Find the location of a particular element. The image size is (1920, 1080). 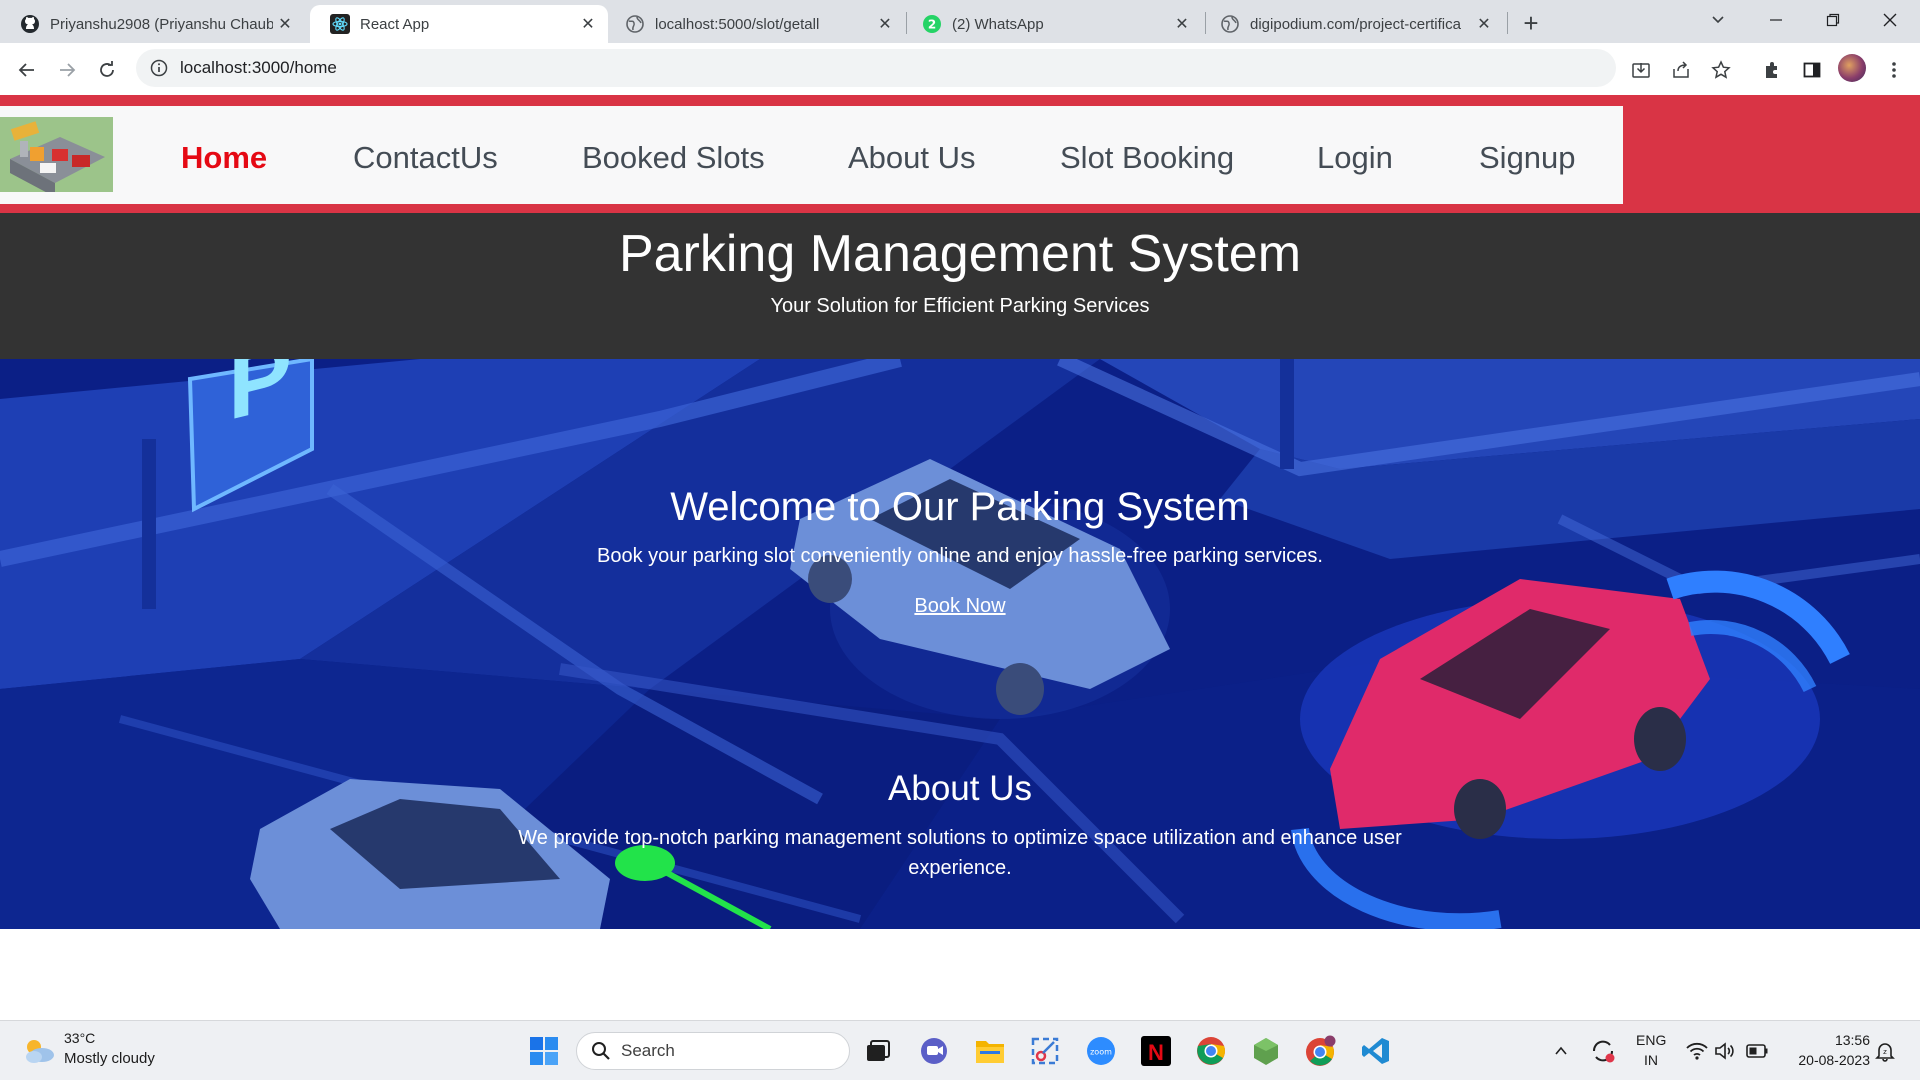

task-view-icon is located at coordinates (878, 1051).